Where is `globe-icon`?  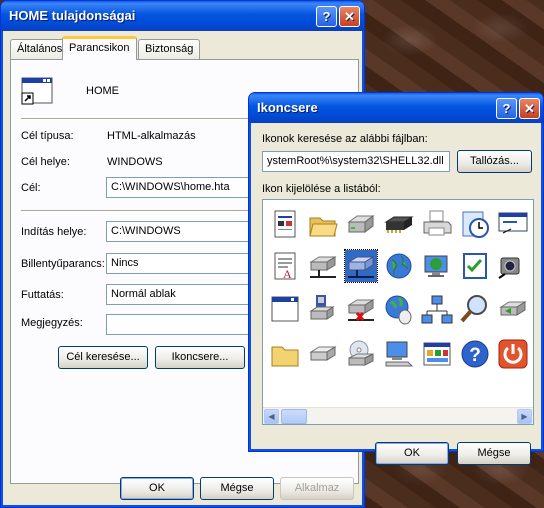
globe-icon is located at coordinates (399, 266).